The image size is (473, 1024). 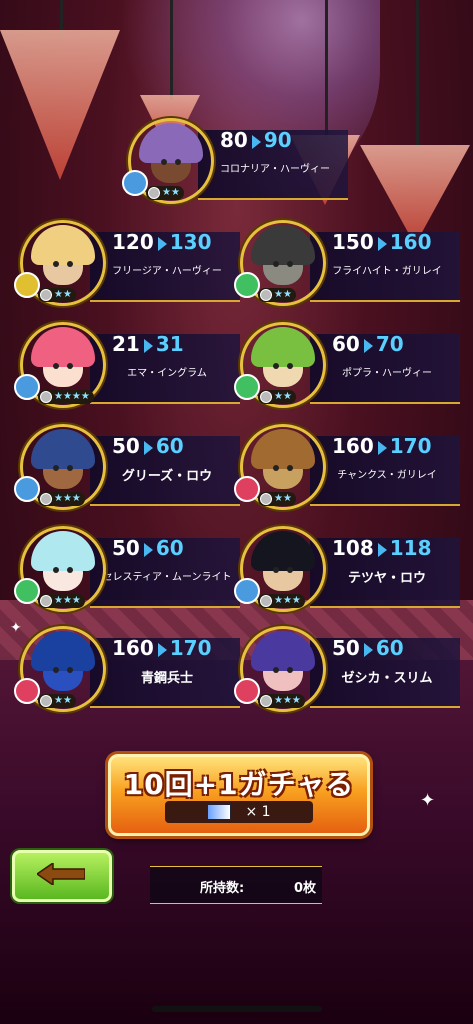 What do you see at coordinates (167, 271) in the screenshot?
I see `character-name: フリージア・ハーヴィー` at bounding box center [167, 271].